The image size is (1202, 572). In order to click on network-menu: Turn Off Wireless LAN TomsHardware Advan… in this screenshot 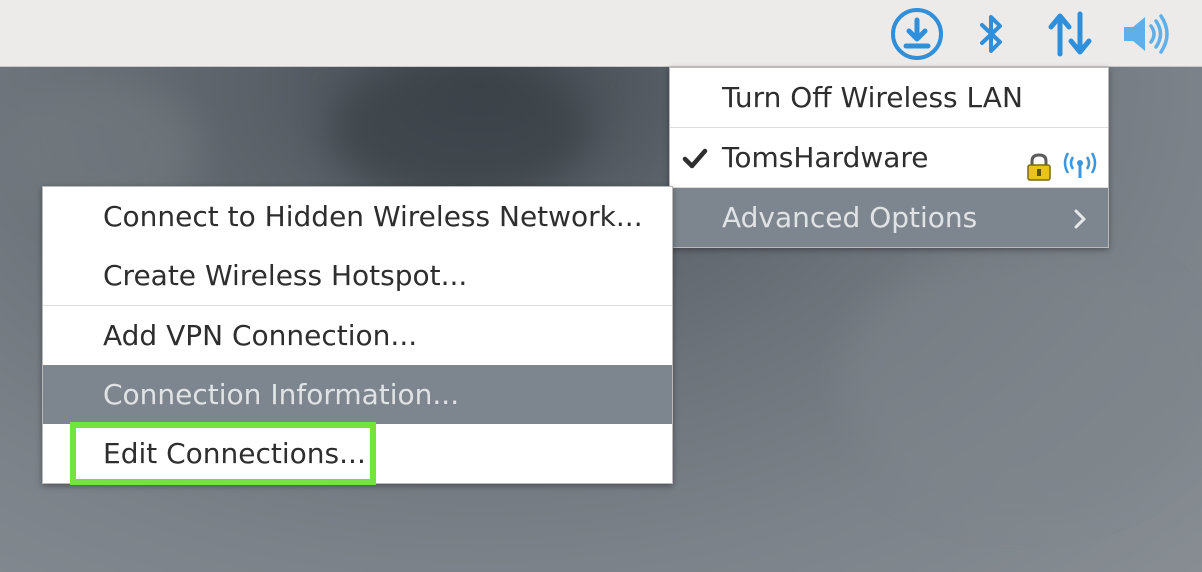, I will do `click(889, 157)`.